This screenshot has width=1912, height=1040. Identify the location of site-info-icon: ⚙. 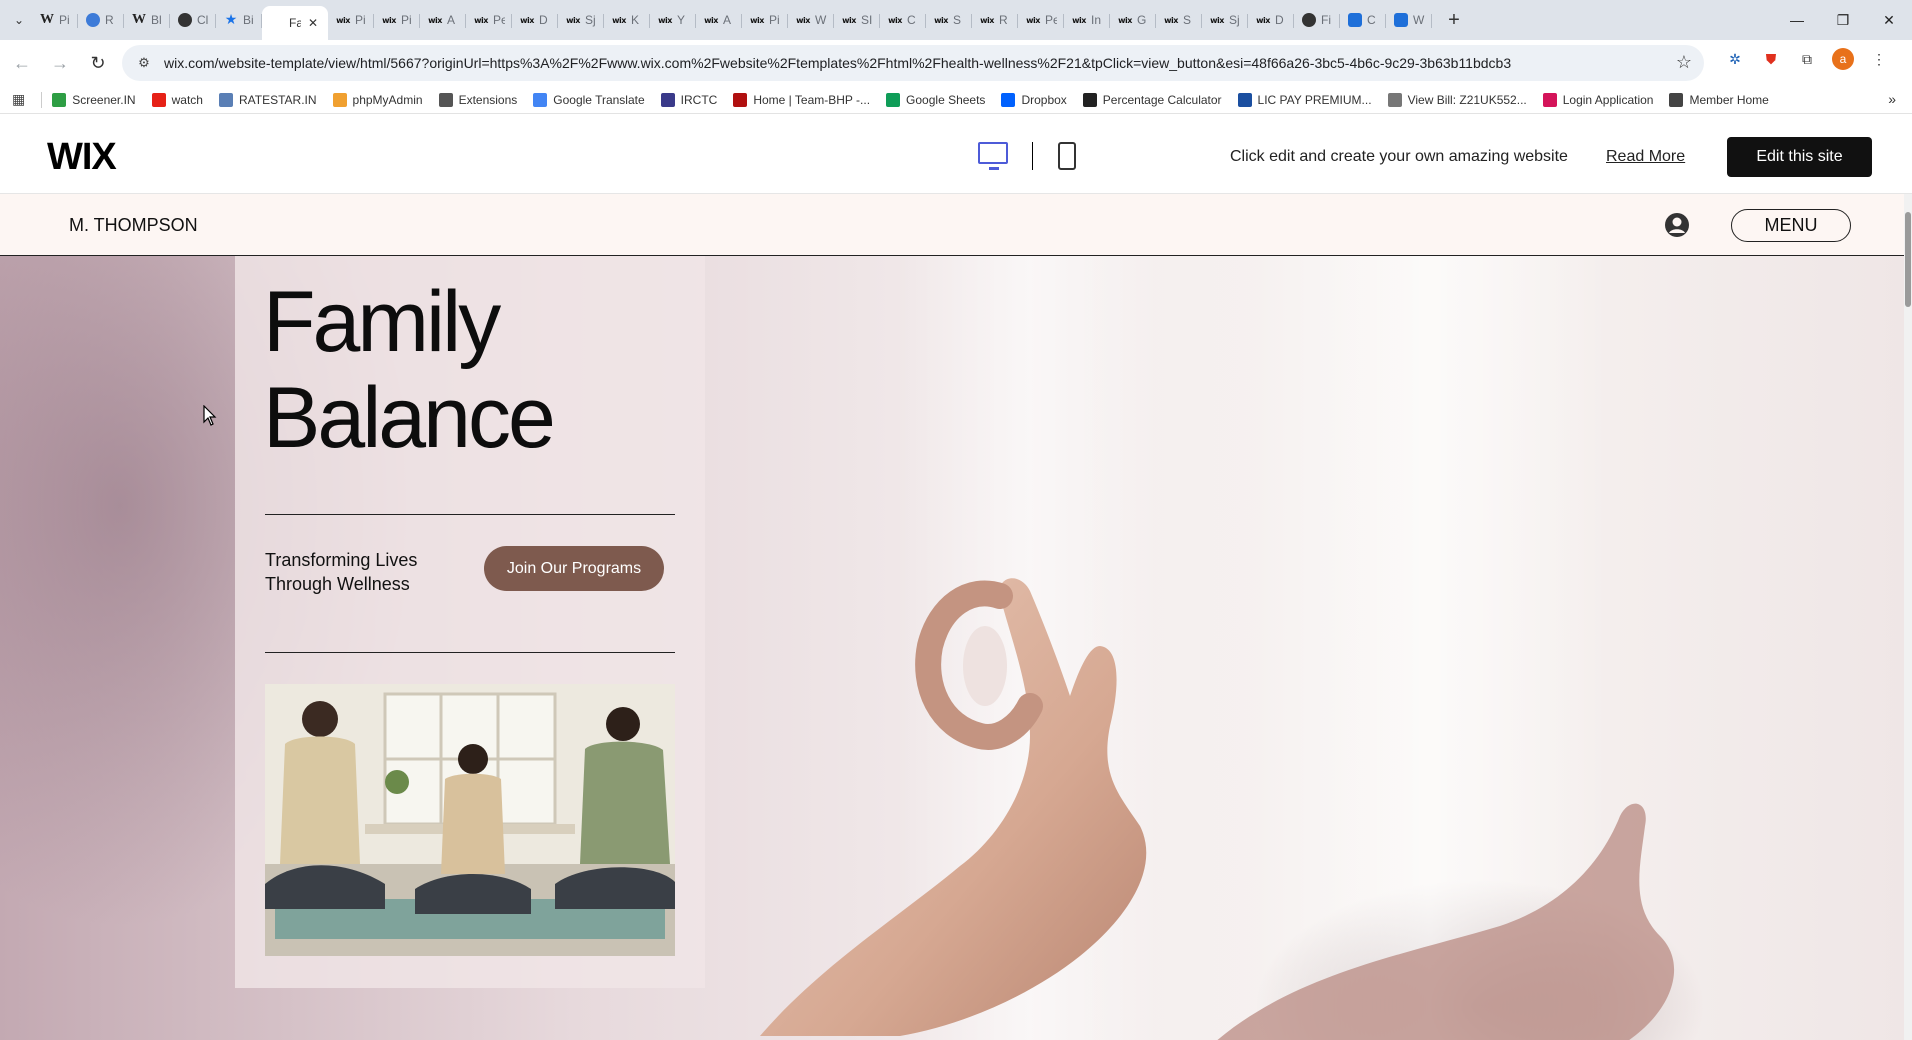
(144, 63).